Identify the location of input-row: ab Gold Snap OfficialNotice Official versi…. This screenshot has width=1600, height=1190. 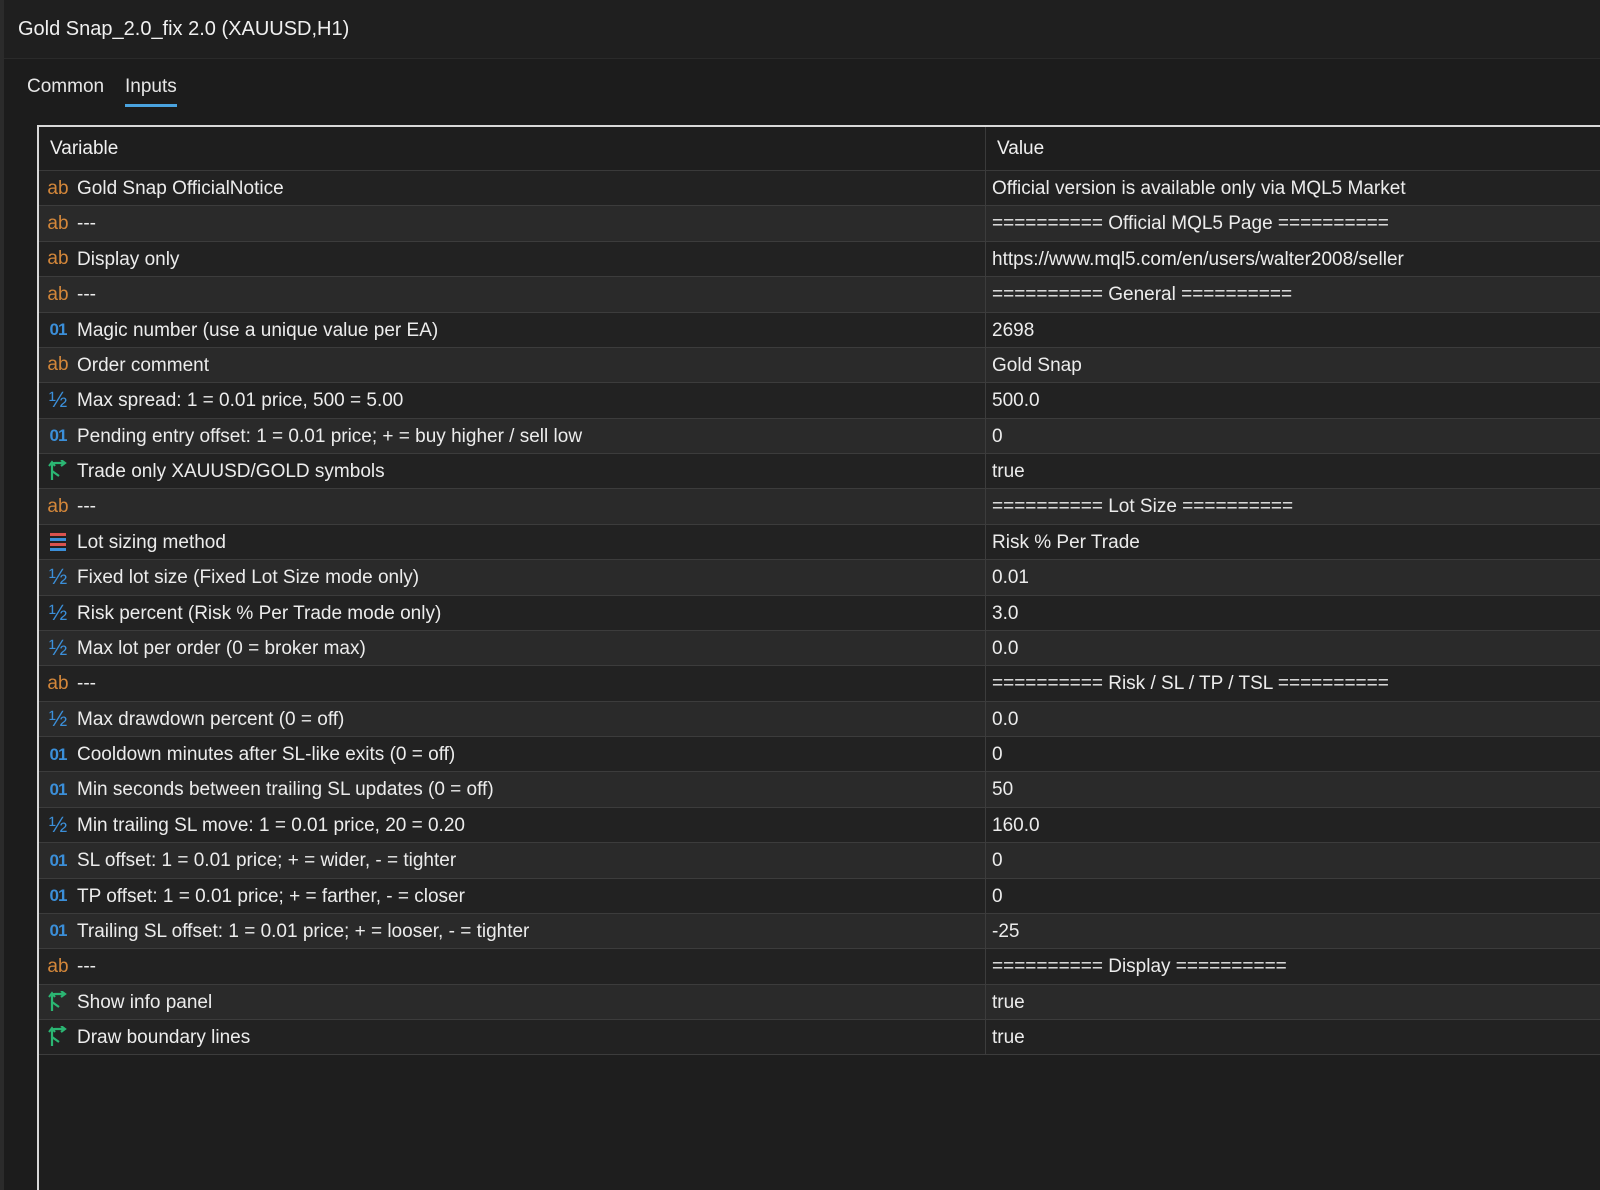
(819, 189).